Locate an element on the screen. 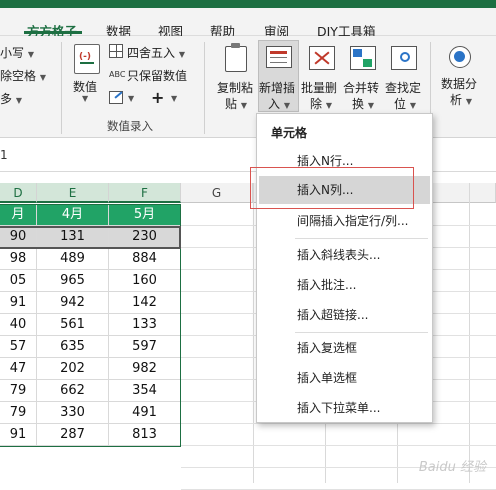 This screenshot has width=496, height=490. data-analysis-button-line2: 析 ▼ is located at coordinates (461, 99).